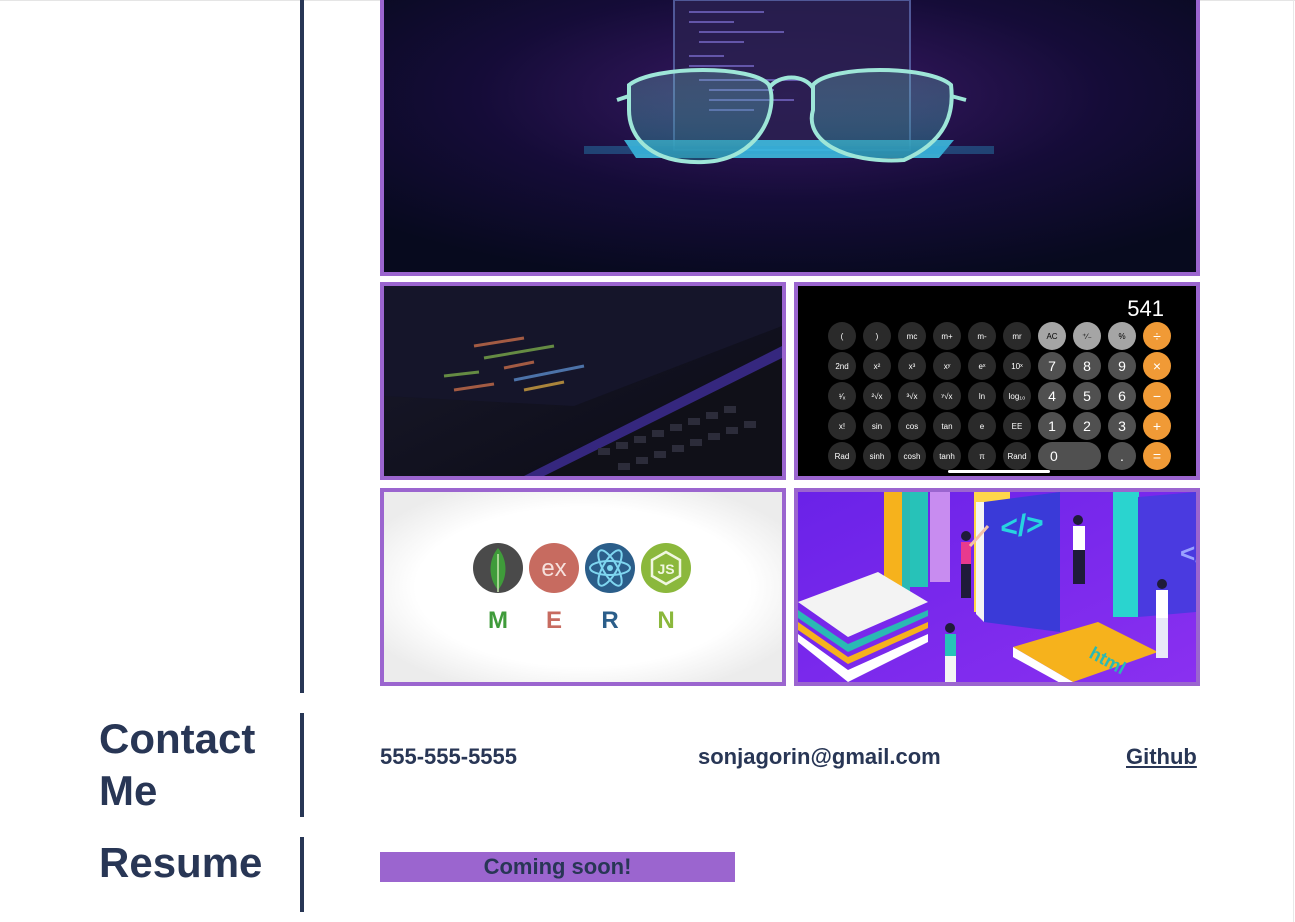 This screenshot has width=1295, height=922. I want to click on calculator-key: 8, so click(1087, 366).